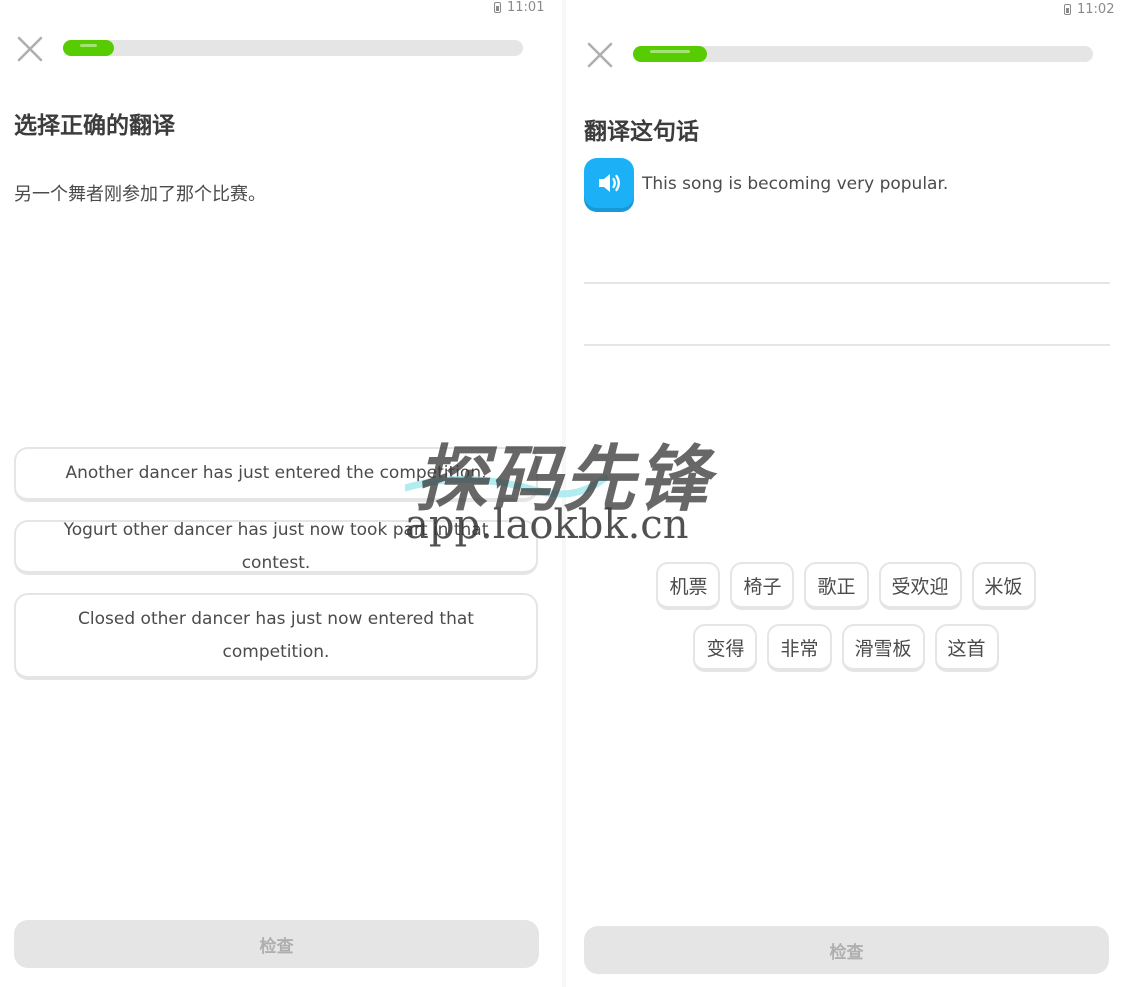 This screenshot has width=1126, height=987. I want to click on word-tile: 这首, so click(966, 648).